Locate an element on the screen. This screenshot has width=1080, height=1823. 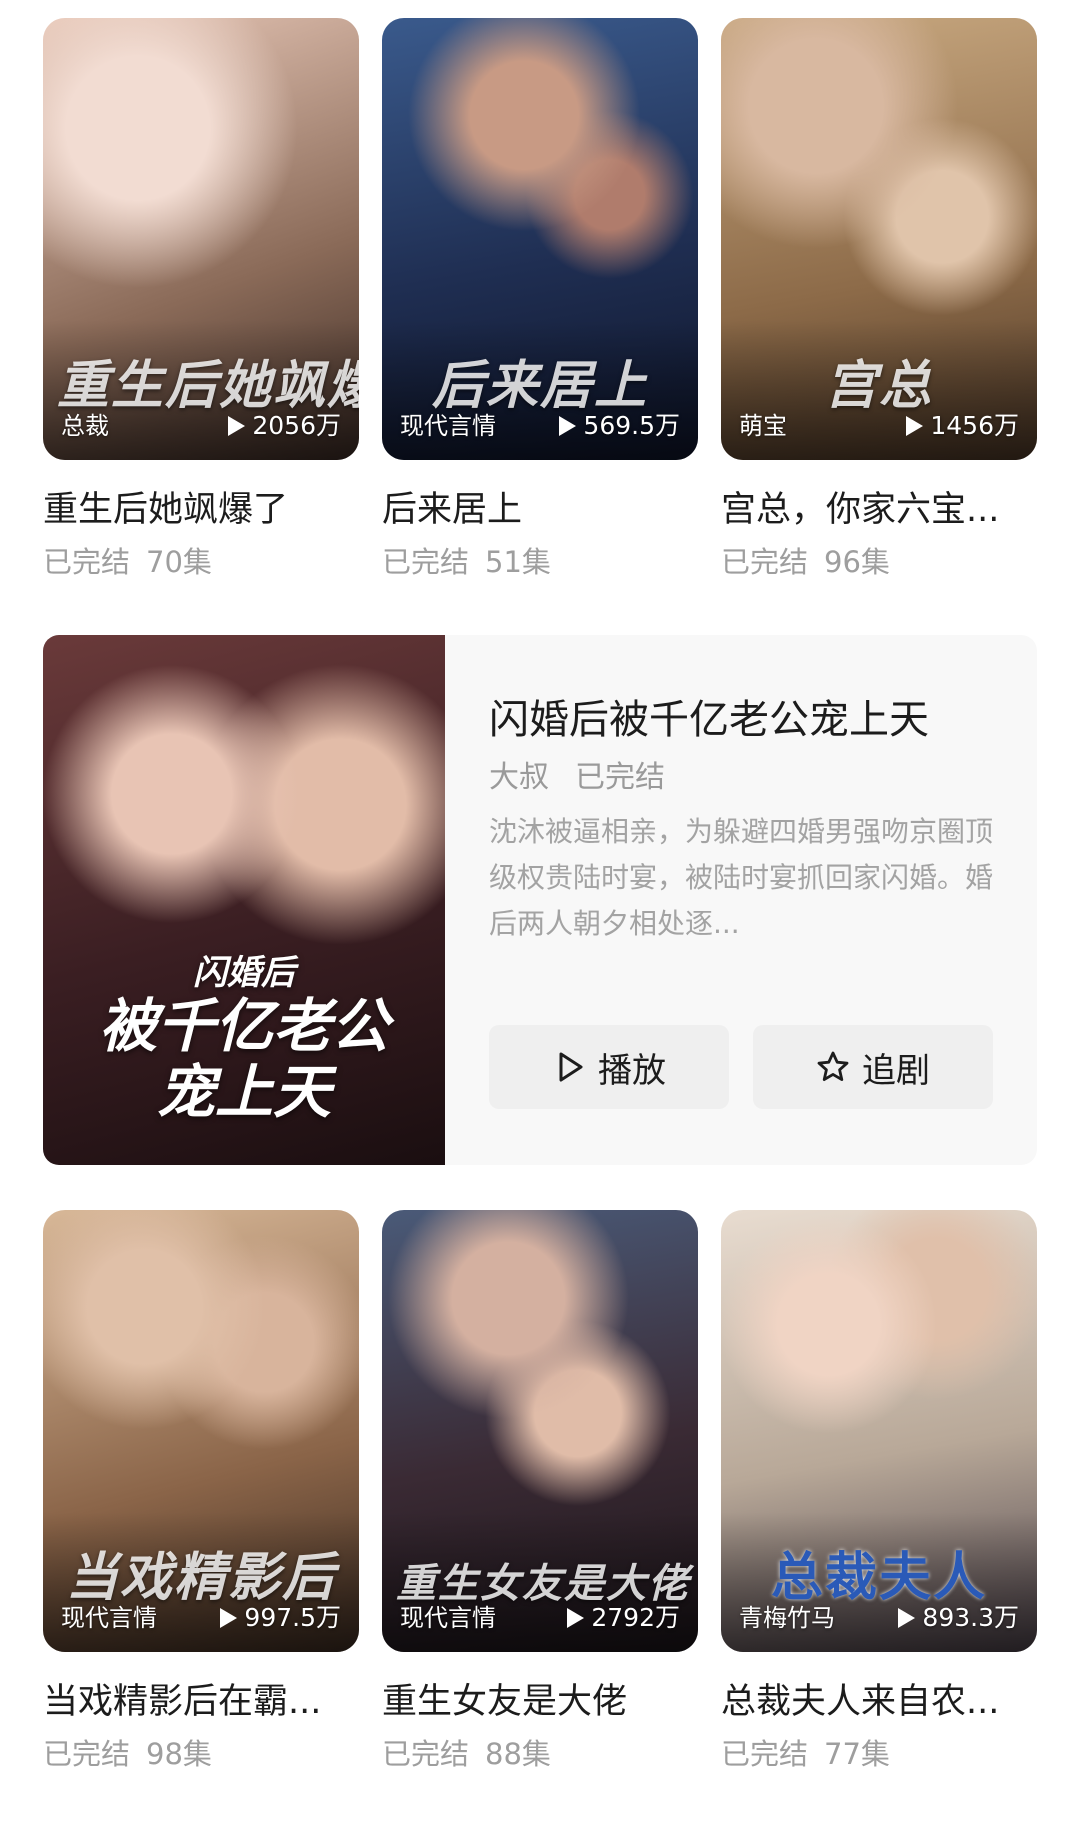
drama-meta: 已完结 77集 is located at coordinates (879, 1754).